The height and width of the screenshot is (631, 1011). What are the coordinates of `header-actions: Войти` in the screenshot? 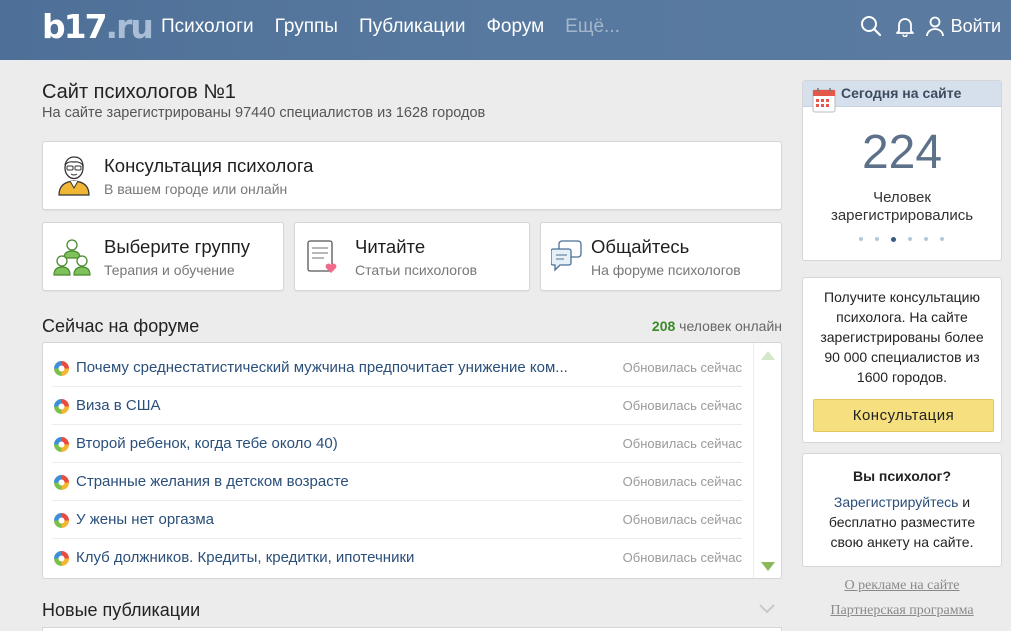 It's located at (926, 26).